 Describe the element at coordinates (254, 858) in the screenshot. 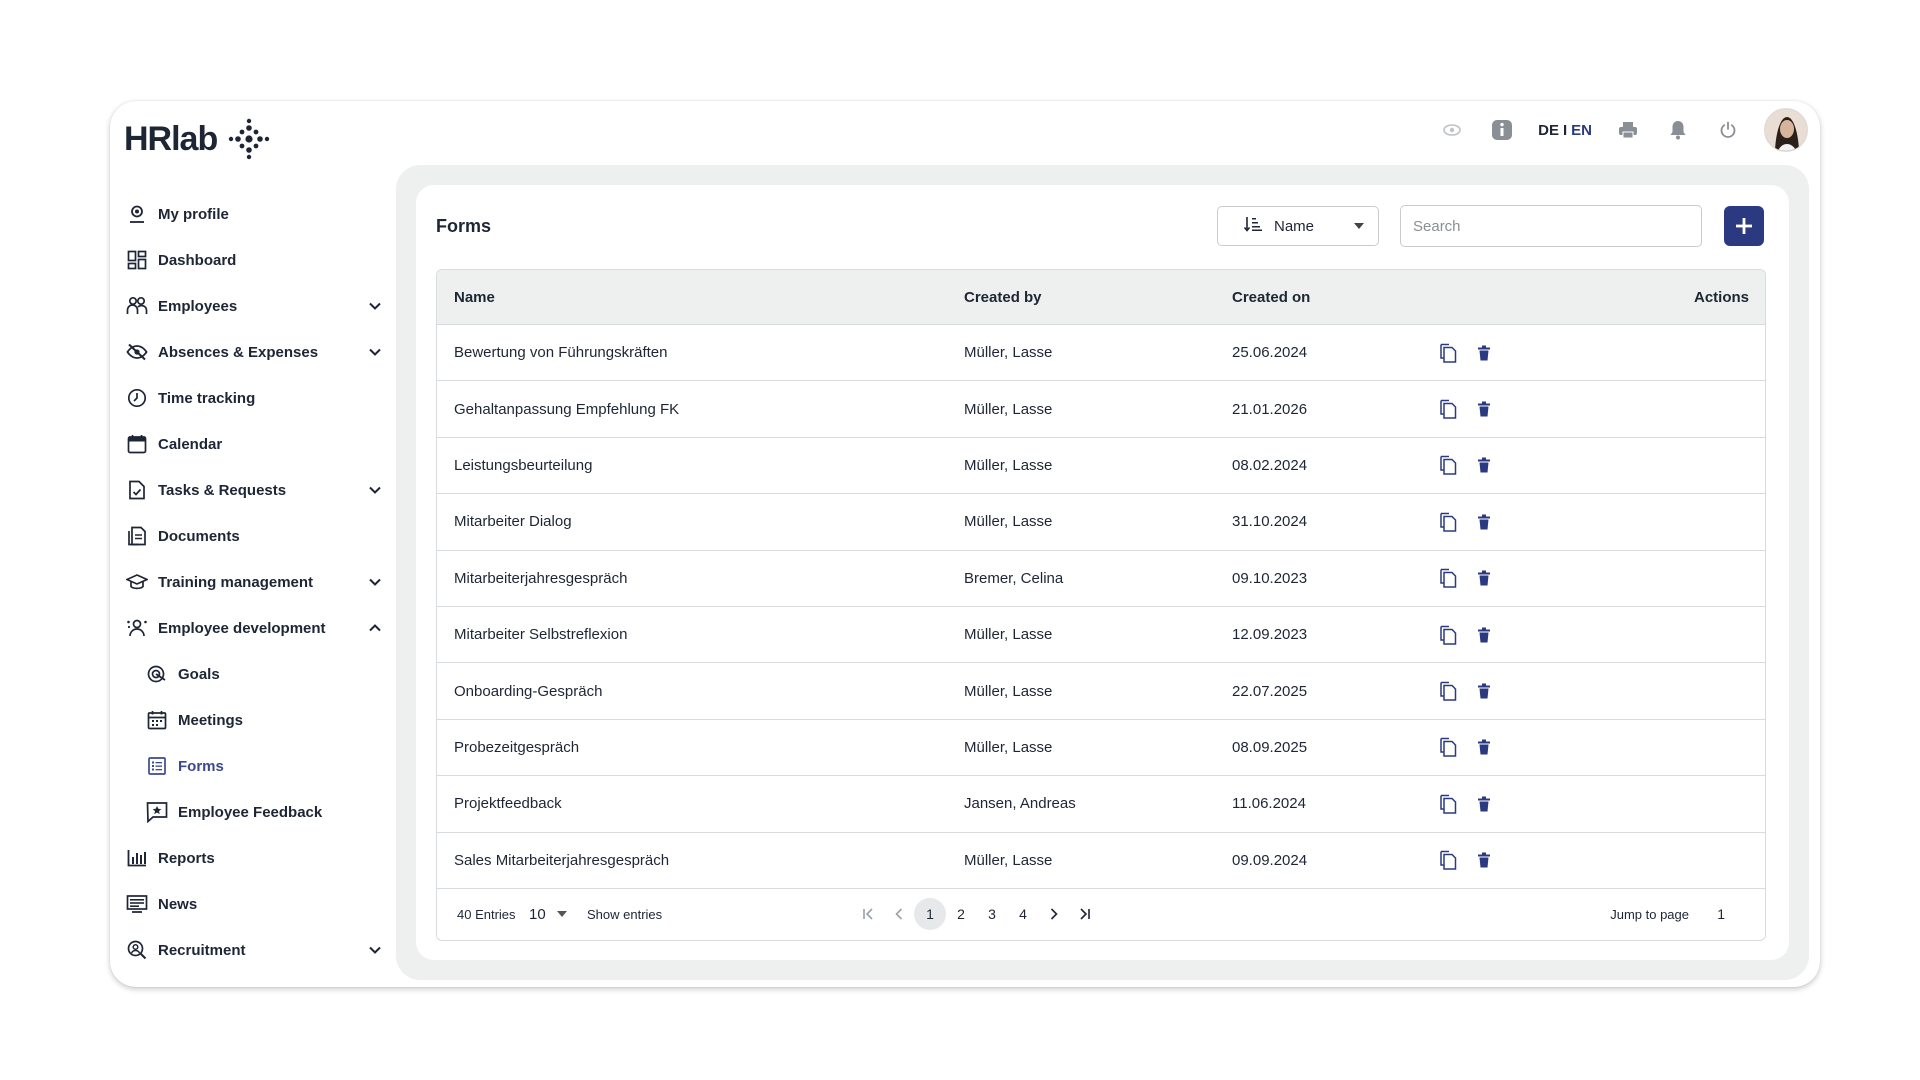

I see `sidebar-item-reports: Reports` at that location.